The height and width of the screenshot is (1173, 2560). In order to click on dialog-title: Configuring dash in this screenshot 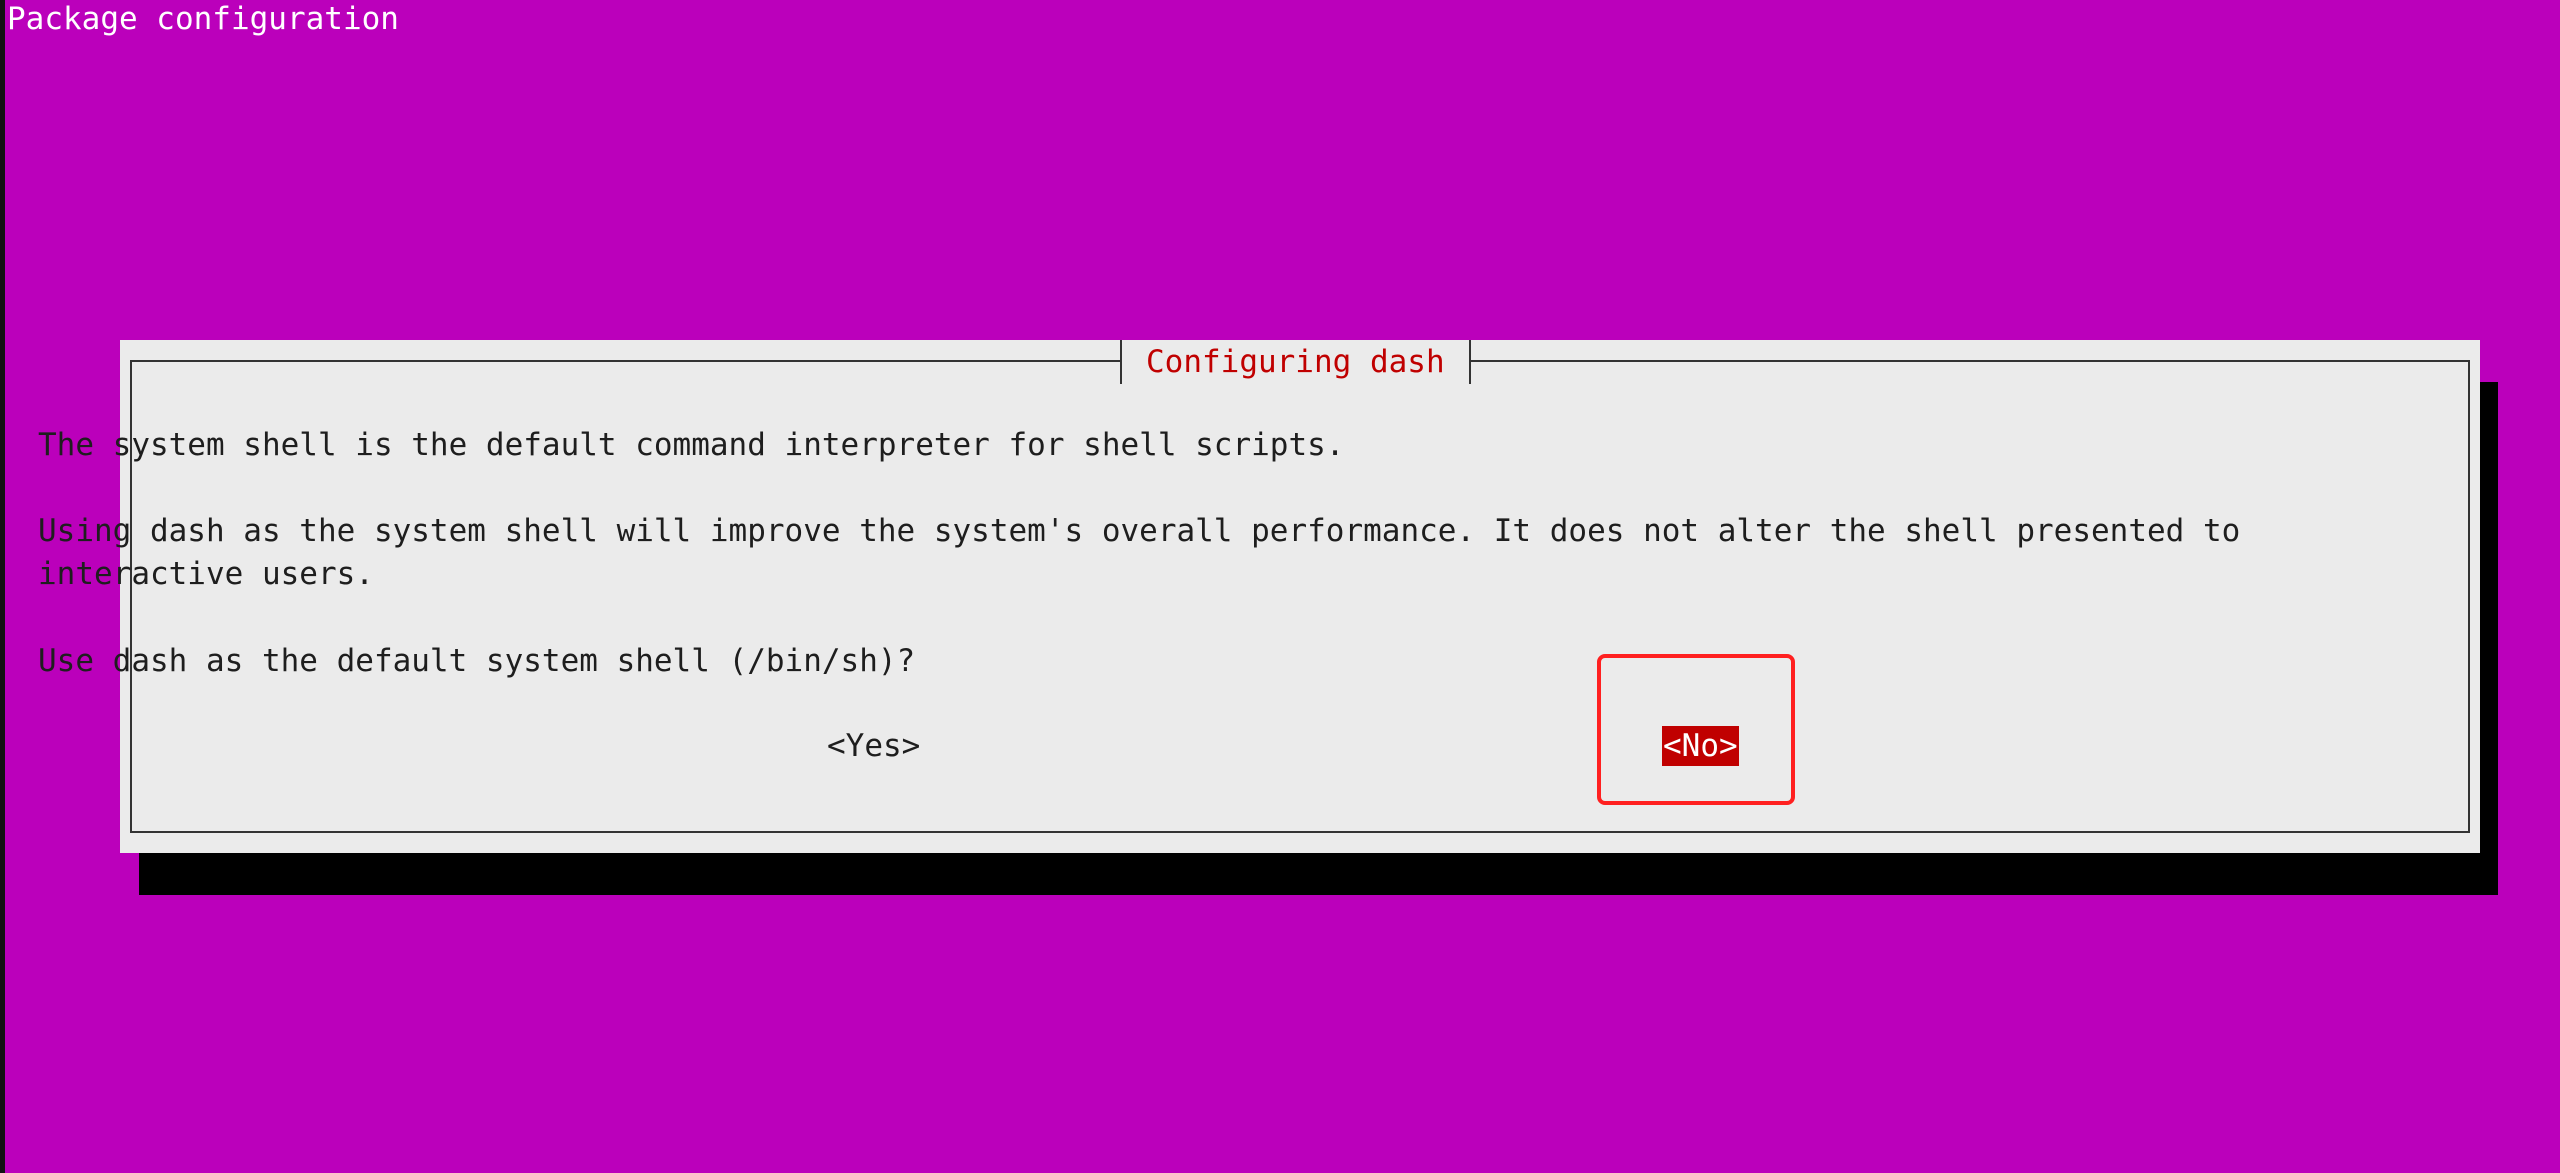, I will do `click(1295, 362)`.